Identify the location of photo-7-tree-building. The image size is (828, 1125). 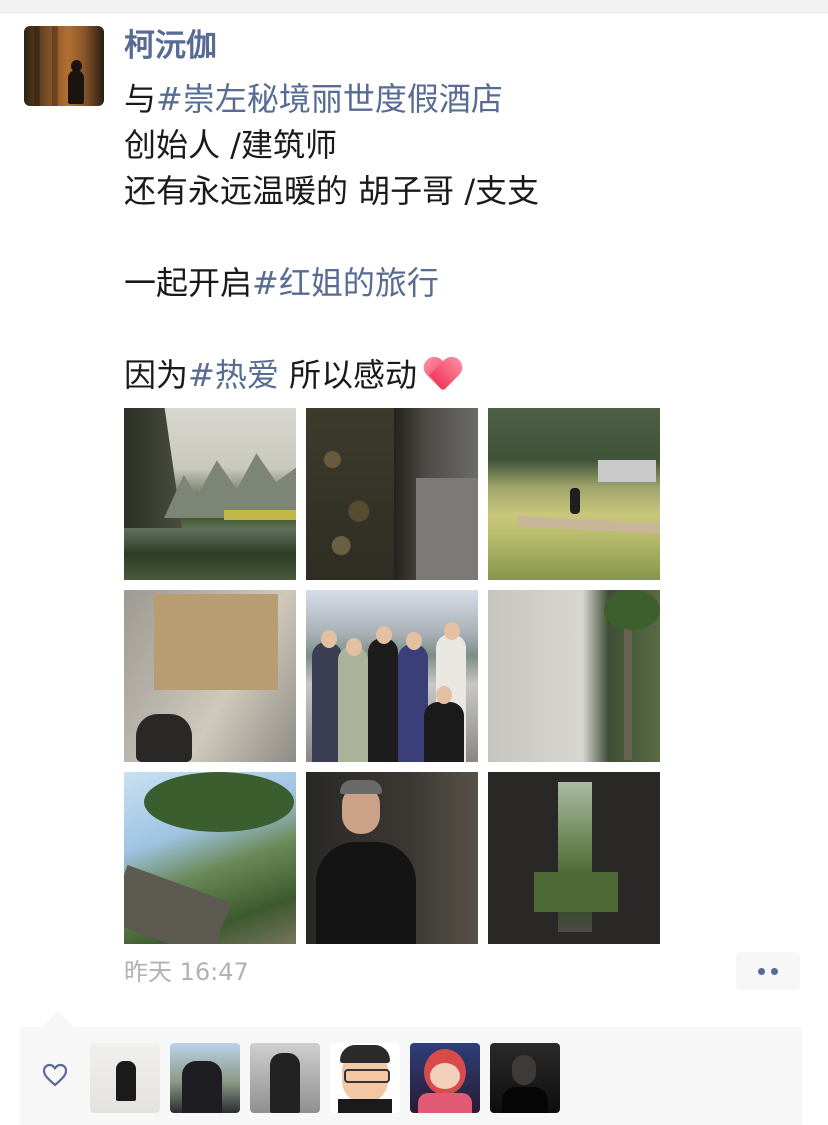
(210, 858).